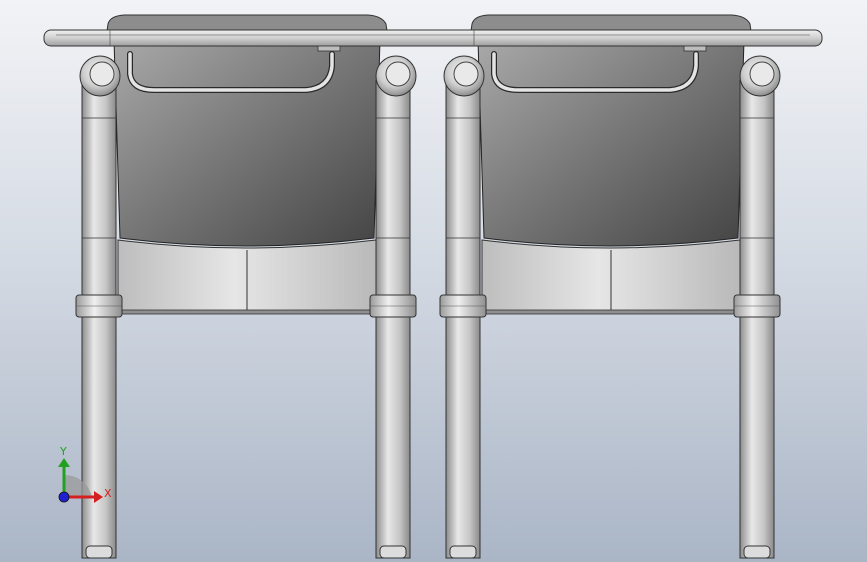 This screenshot has width=867, height=562. What do you see at coordinates (64, 497) in the screenshot?
I see `z-axis-dot` at bounding box center [64, 497].